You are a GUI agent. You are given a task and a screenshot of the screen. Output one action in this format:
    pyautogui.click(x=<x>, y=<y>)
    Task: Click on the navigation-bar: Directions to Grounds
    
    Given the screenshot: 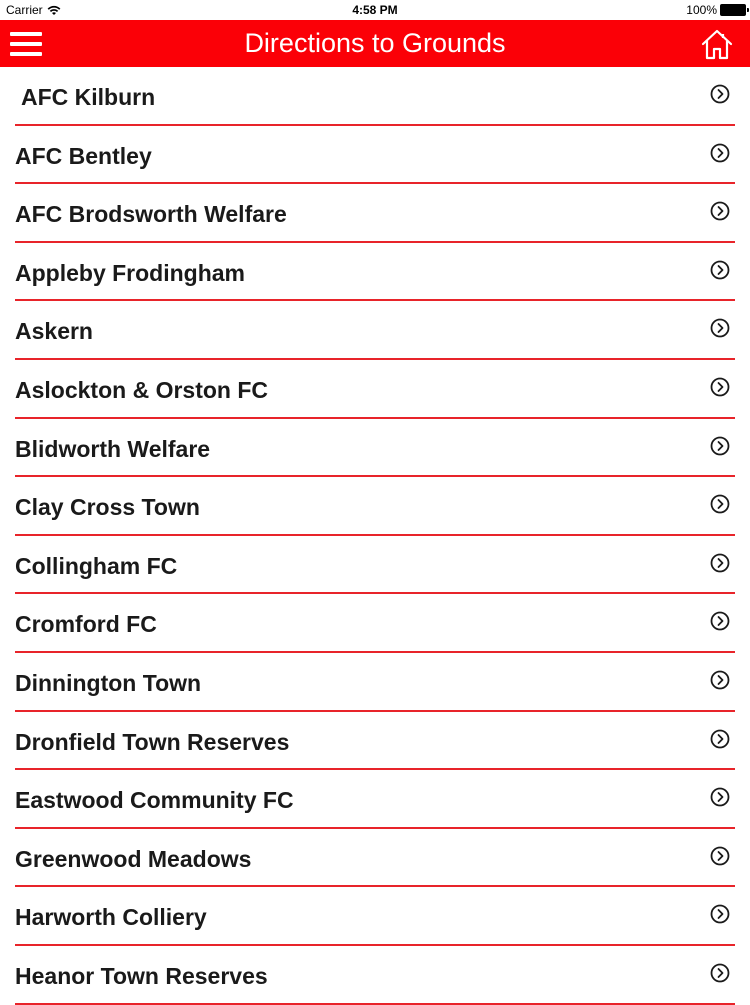 What is the action you would take?
    pyautogui.click(x=375, y=43)
    